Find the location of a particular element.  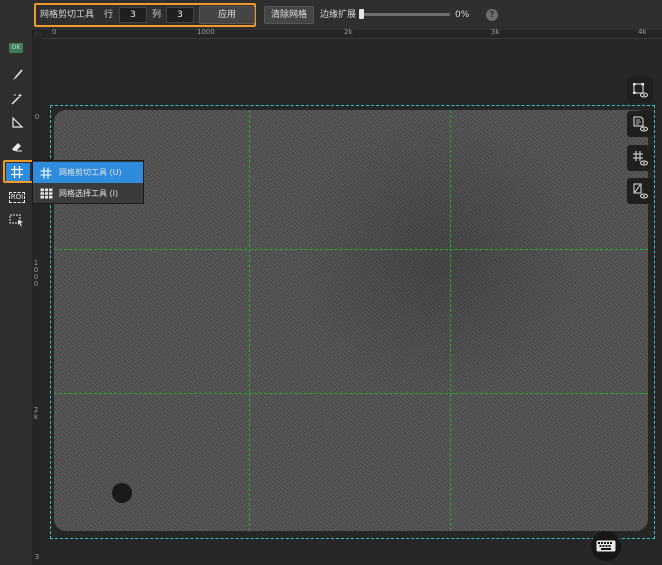

rows-input: 3 is located at coordinates (133, 15).